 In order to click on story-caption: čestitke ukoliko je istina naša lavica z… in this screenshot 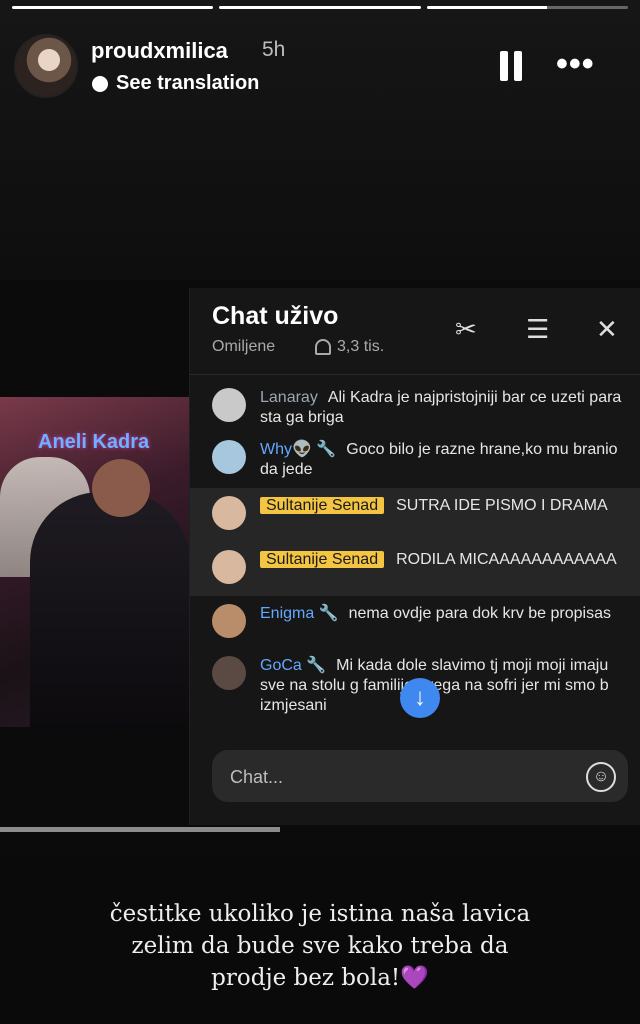, I will do `click(320, 946)`.